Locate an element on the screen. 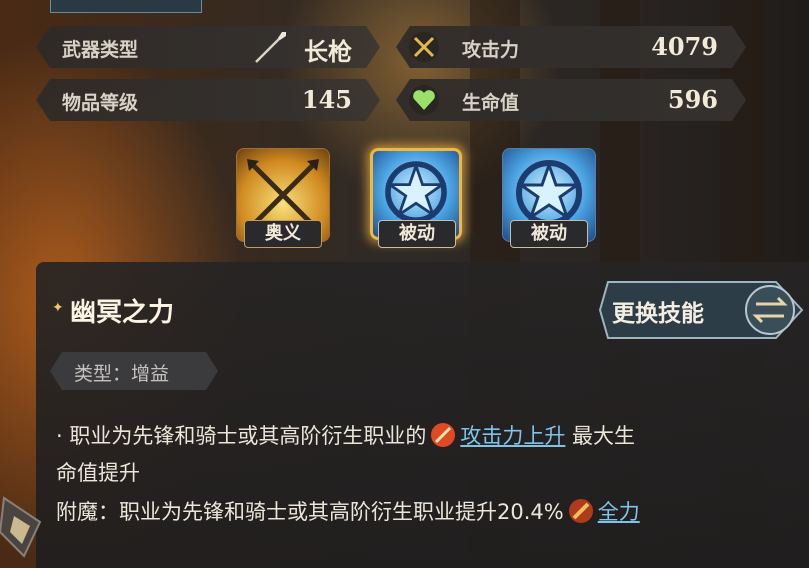  skill-tag-passive-1: 被动 is located at coordinates (417, 234).